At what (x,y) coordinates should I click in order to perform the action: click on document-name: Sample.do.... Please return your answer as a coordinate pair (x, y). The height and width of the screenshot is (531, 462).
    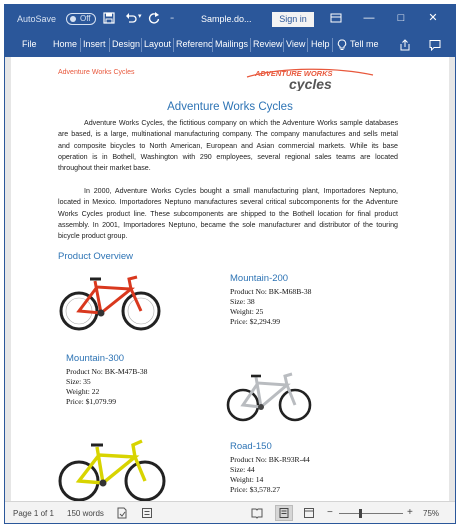
    Looking at the image, I should click on (226, 19).